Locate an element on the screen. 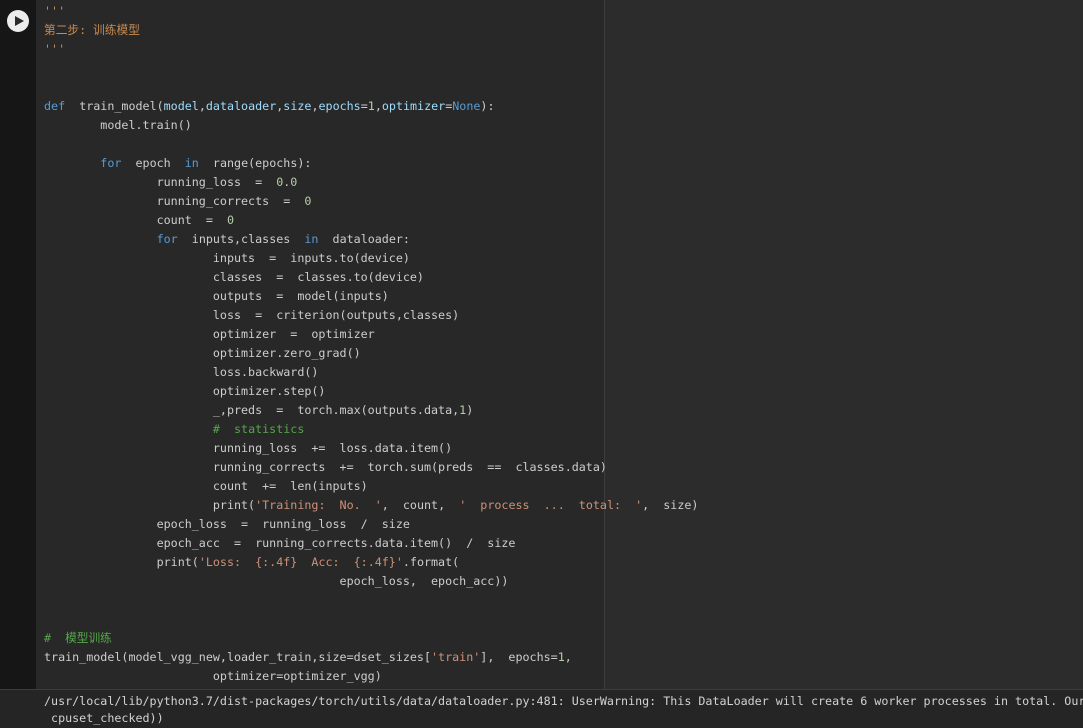 The width and height of the screenshot is (1083, 728). run-cell-button is located at coordinates (18, 21).